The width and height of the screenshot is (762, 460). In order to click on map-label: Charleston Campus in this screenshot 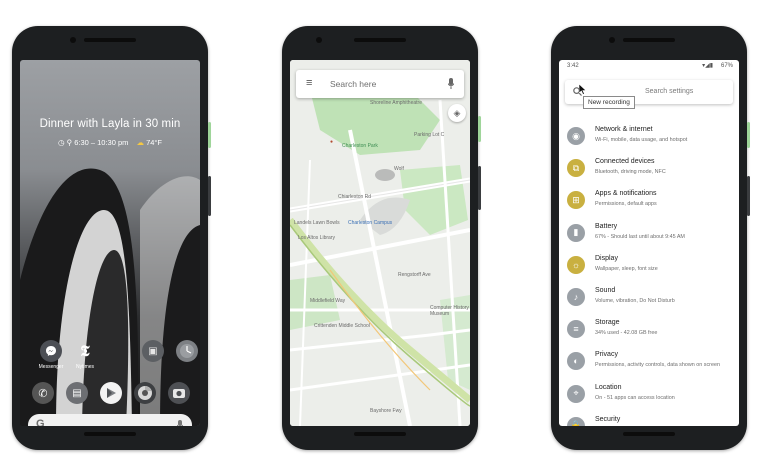, I will do `click(370, 223)`.